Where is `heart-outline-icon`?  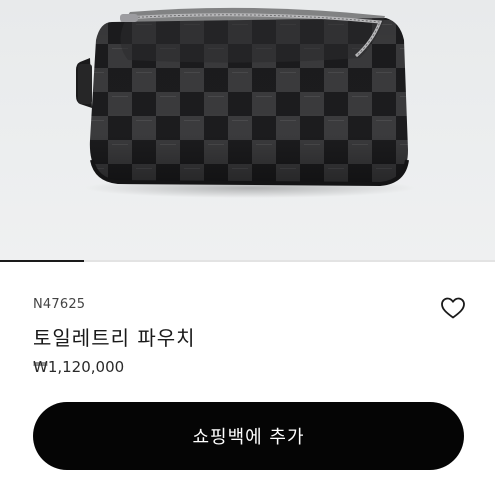 heart-outline-icon is located at coordinates (453, 308).